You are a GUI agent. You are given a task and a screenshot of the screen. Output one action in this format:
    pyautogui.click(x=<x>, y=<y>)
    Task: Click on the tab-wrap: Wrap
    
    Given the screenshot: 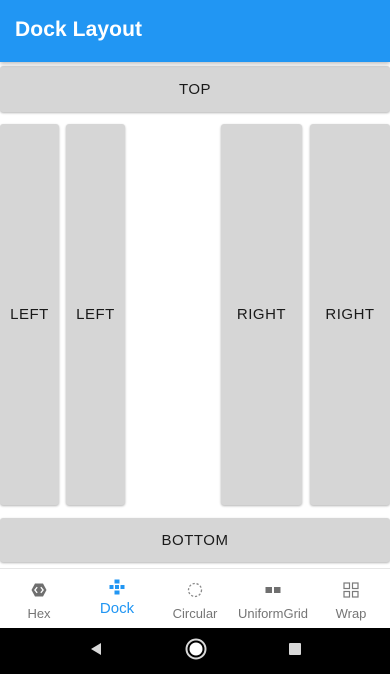 What is the action you would take?
    pyautogui.click(x=351, y=598)
    